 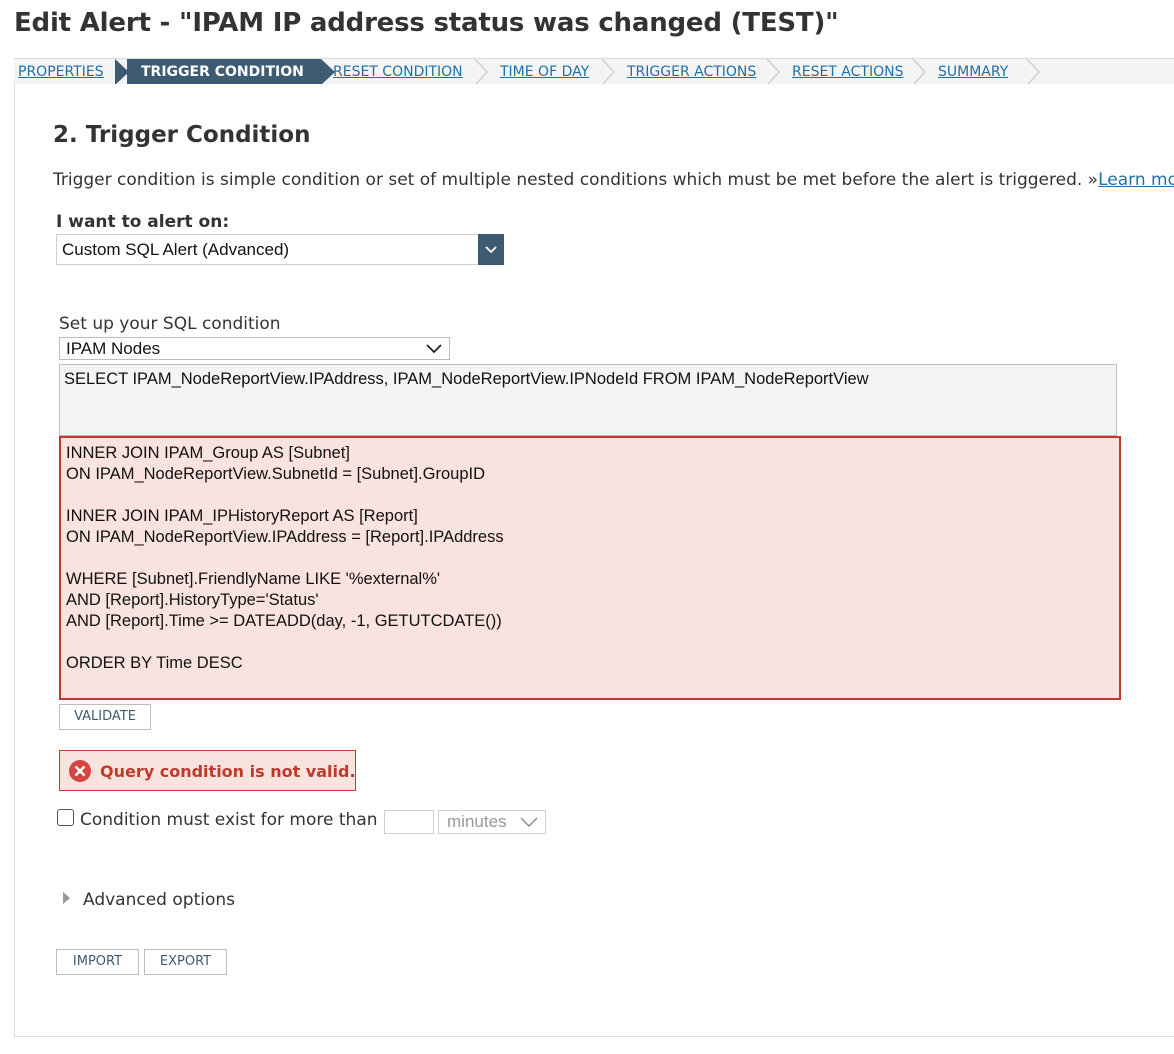 I want to click on error-icon, so click(x=80, y=771).